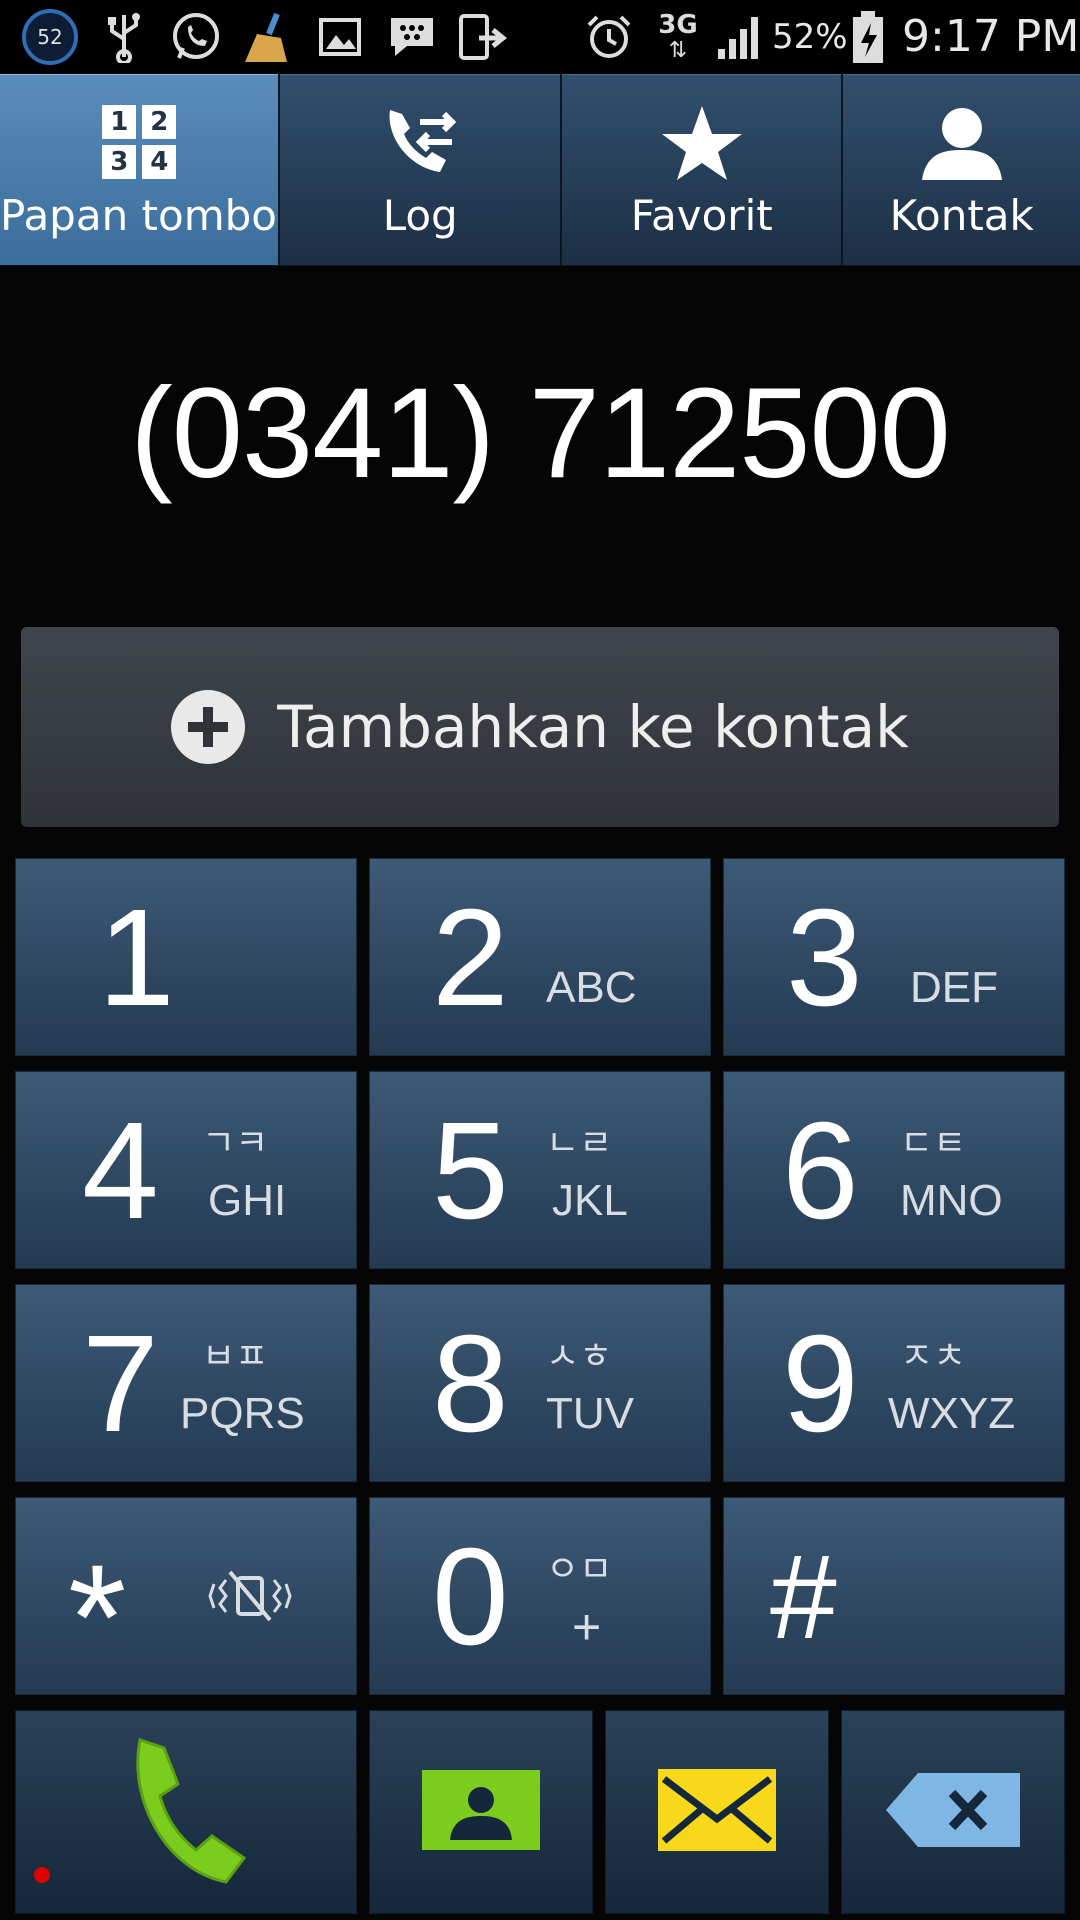 The height and width of the screenshot is (1920, 1080). I want to click on dialer-tabs: 1 2 3 4 Papan tombol Log Favorit Kontak, so click(540, 170).